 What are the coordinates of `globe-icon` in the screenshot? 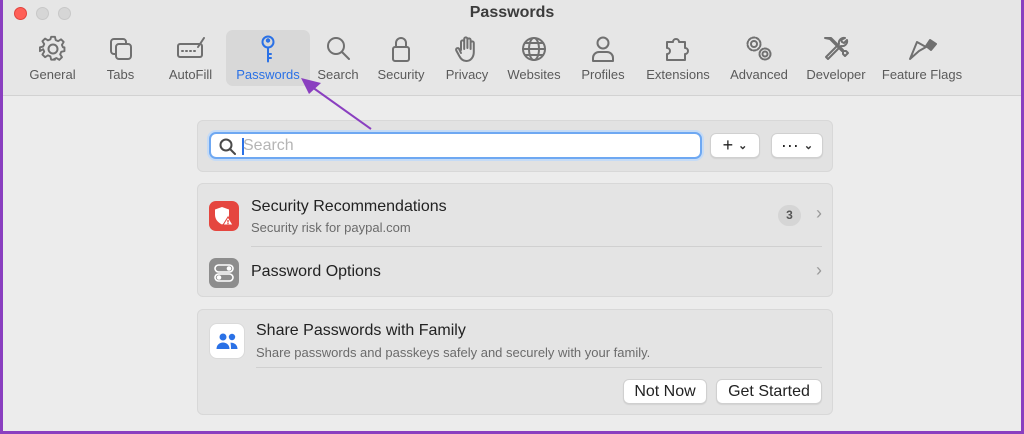 It's located at (534, 49).